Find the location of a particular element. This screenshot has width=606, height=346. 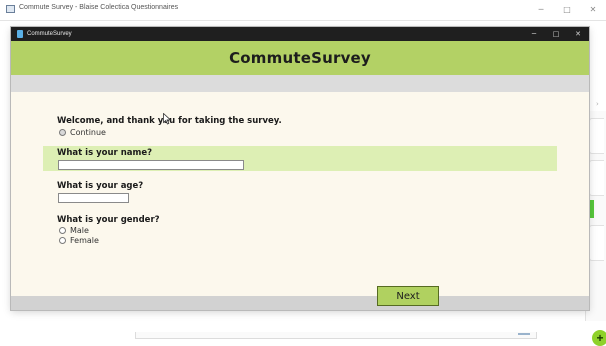

background-bottom-strip is located at coordinates (336, 335).